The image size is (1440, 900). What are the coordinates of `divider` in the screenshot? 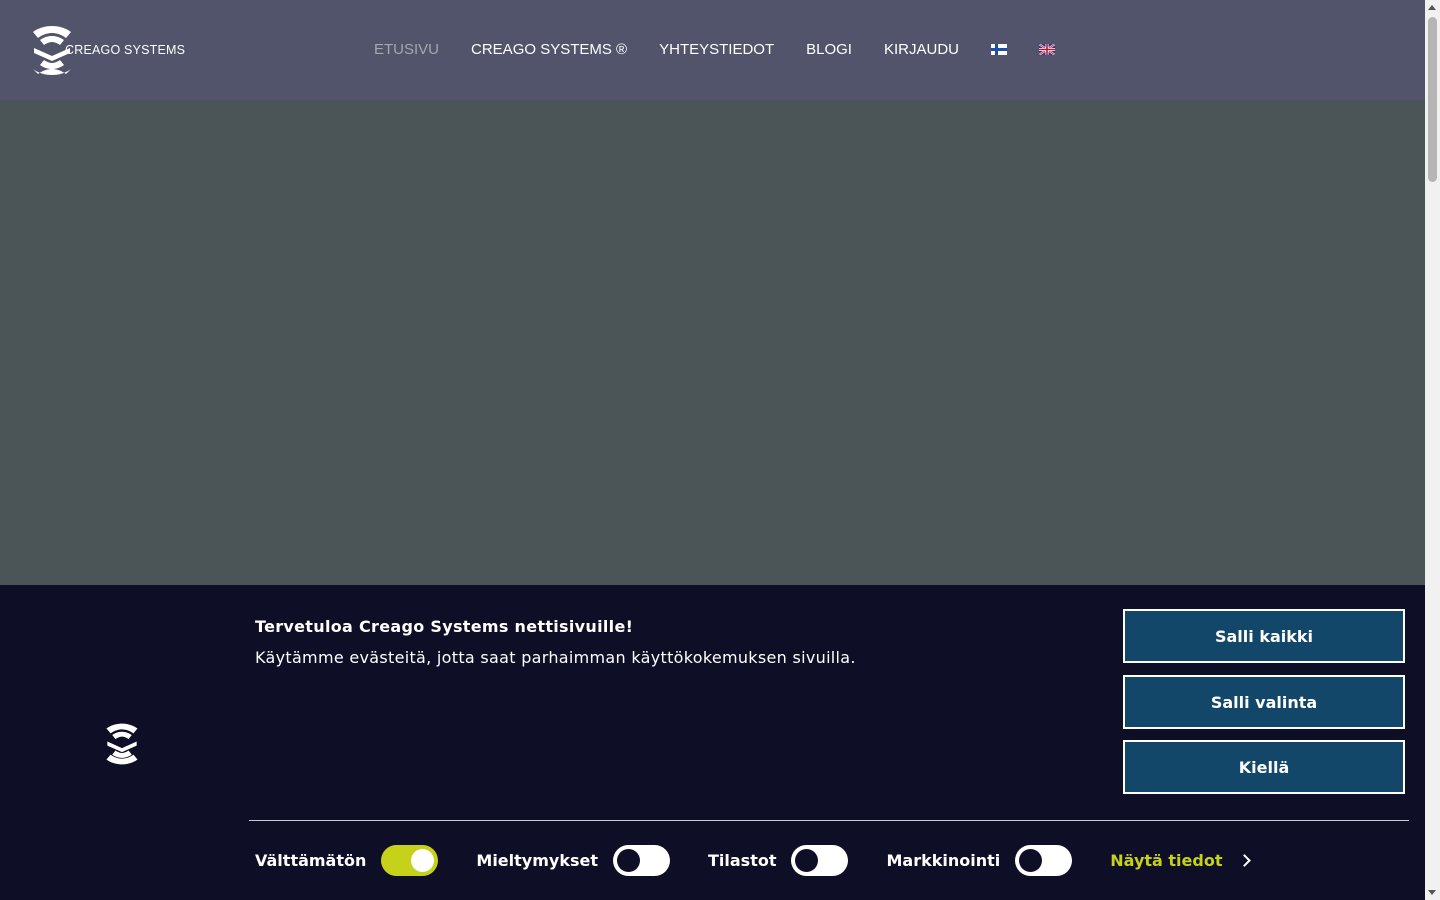 It's located at (829, 820).